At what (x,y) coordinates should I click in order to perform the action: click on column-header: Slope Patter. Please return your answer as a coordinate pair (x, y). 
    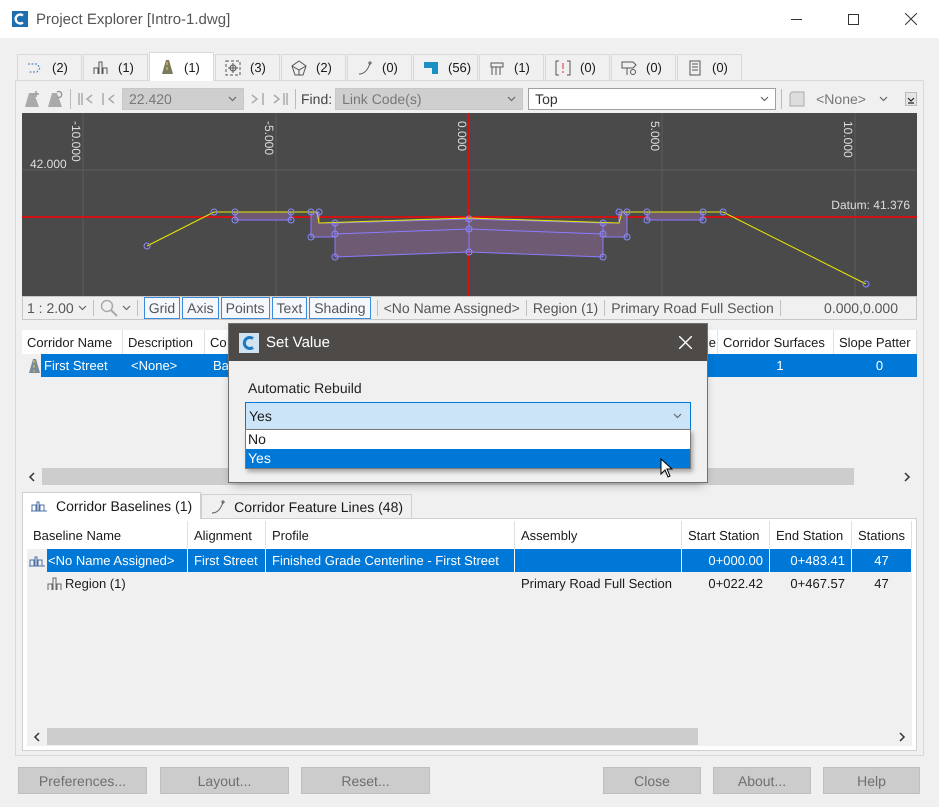
    Looking at the image, I should click on (875, 342).